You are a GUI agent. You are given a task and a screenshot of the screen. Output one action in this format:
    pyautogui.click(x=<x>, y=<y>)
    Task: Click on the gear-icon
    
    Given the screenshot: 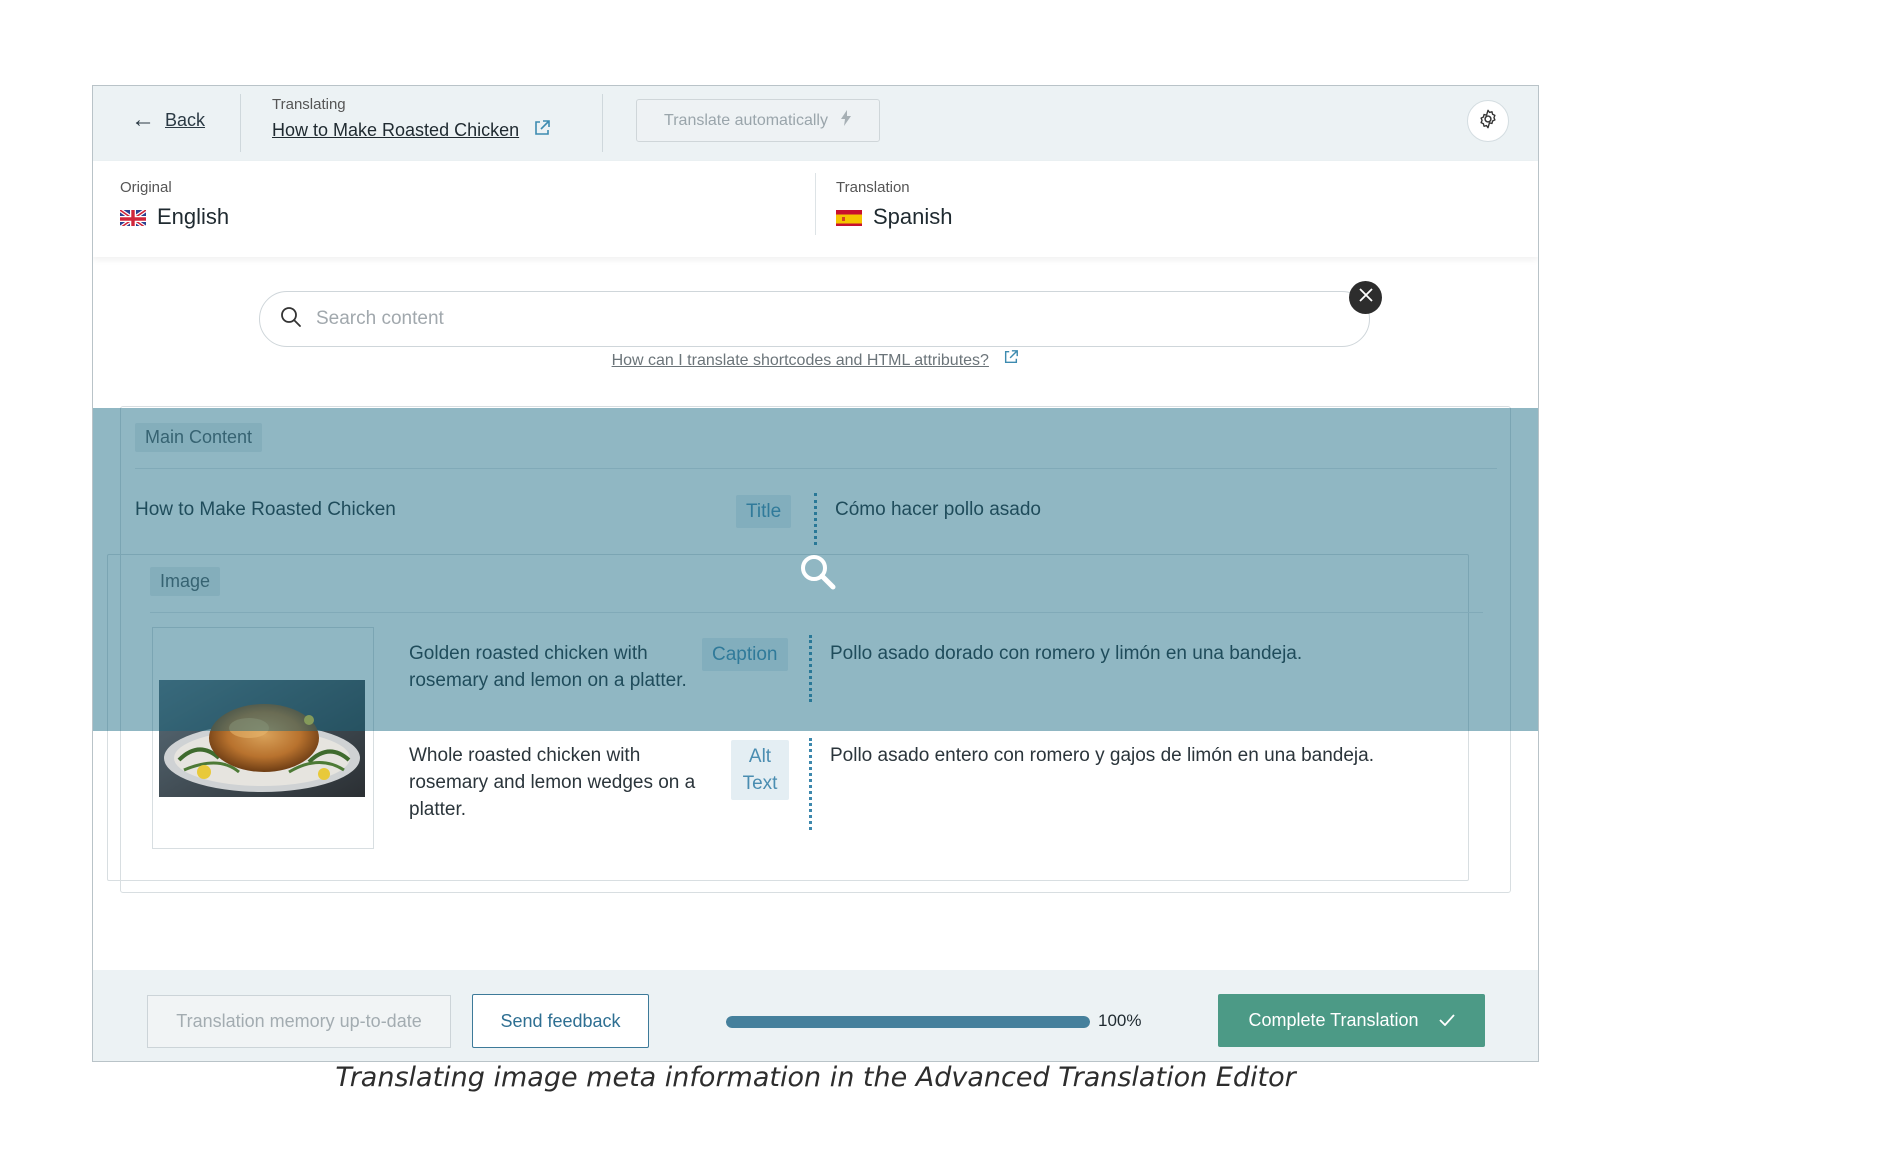 What is the action you would take?
    pyautogui.click(x=1488, y=121)
    